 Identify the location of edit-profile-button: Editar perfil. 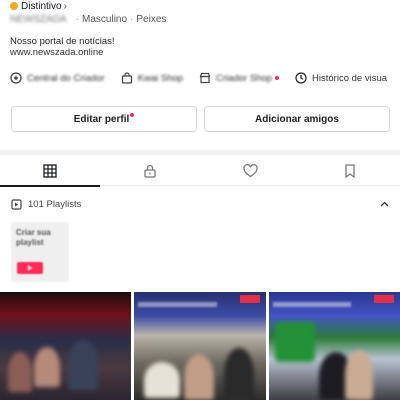
(104, 119).